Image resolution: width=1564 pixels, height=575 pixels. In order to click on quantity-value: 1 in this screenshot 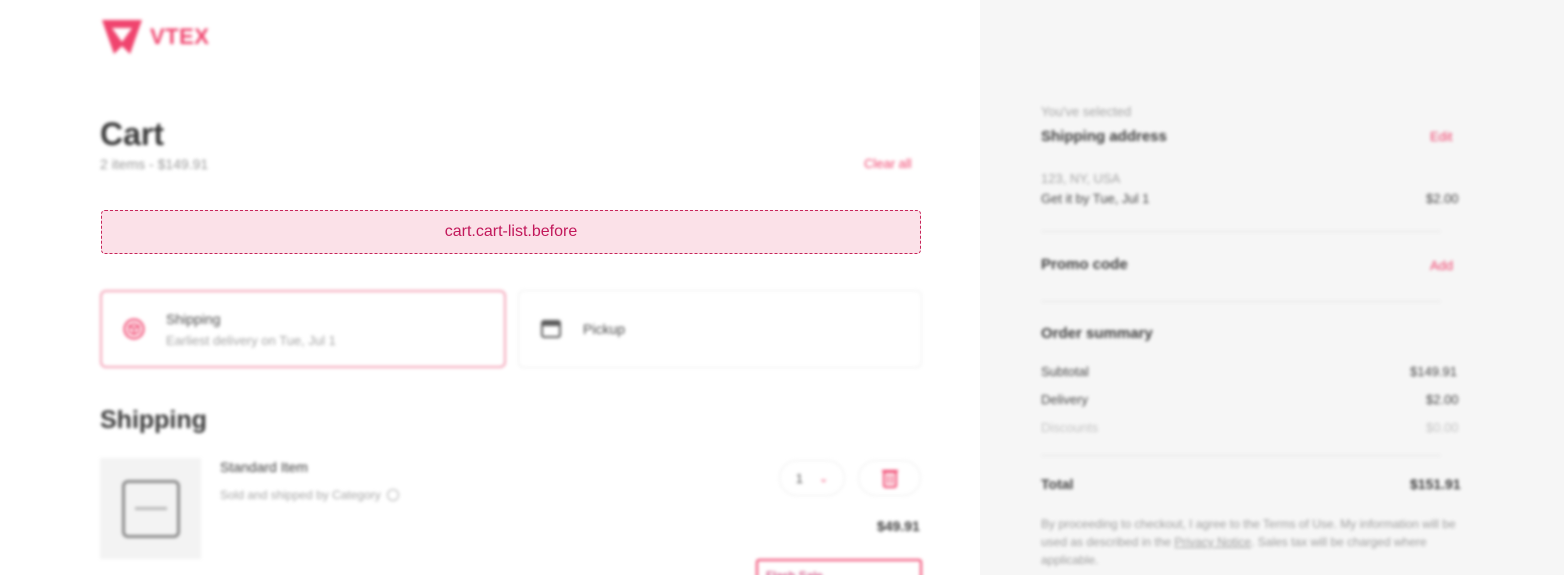, I will do `click(799, 478)`.